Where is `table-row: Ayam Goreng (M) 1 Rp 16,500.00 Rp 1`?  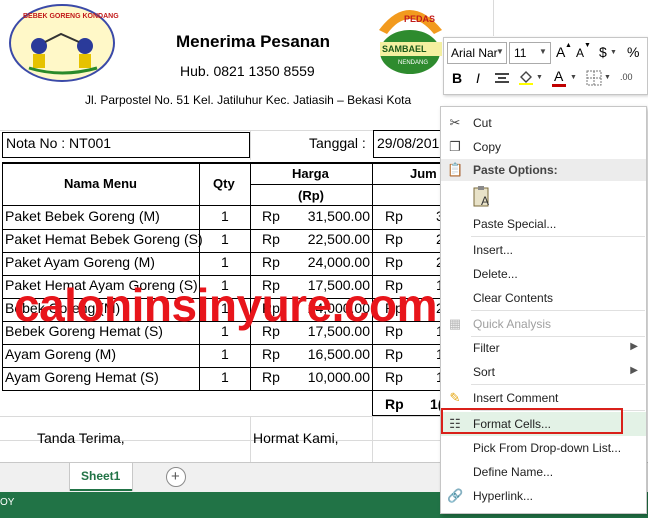 table-row: Ayam Goreng (M) 1 Rp 16,500.00 Rp 1 is located at coordinates (222, 355).